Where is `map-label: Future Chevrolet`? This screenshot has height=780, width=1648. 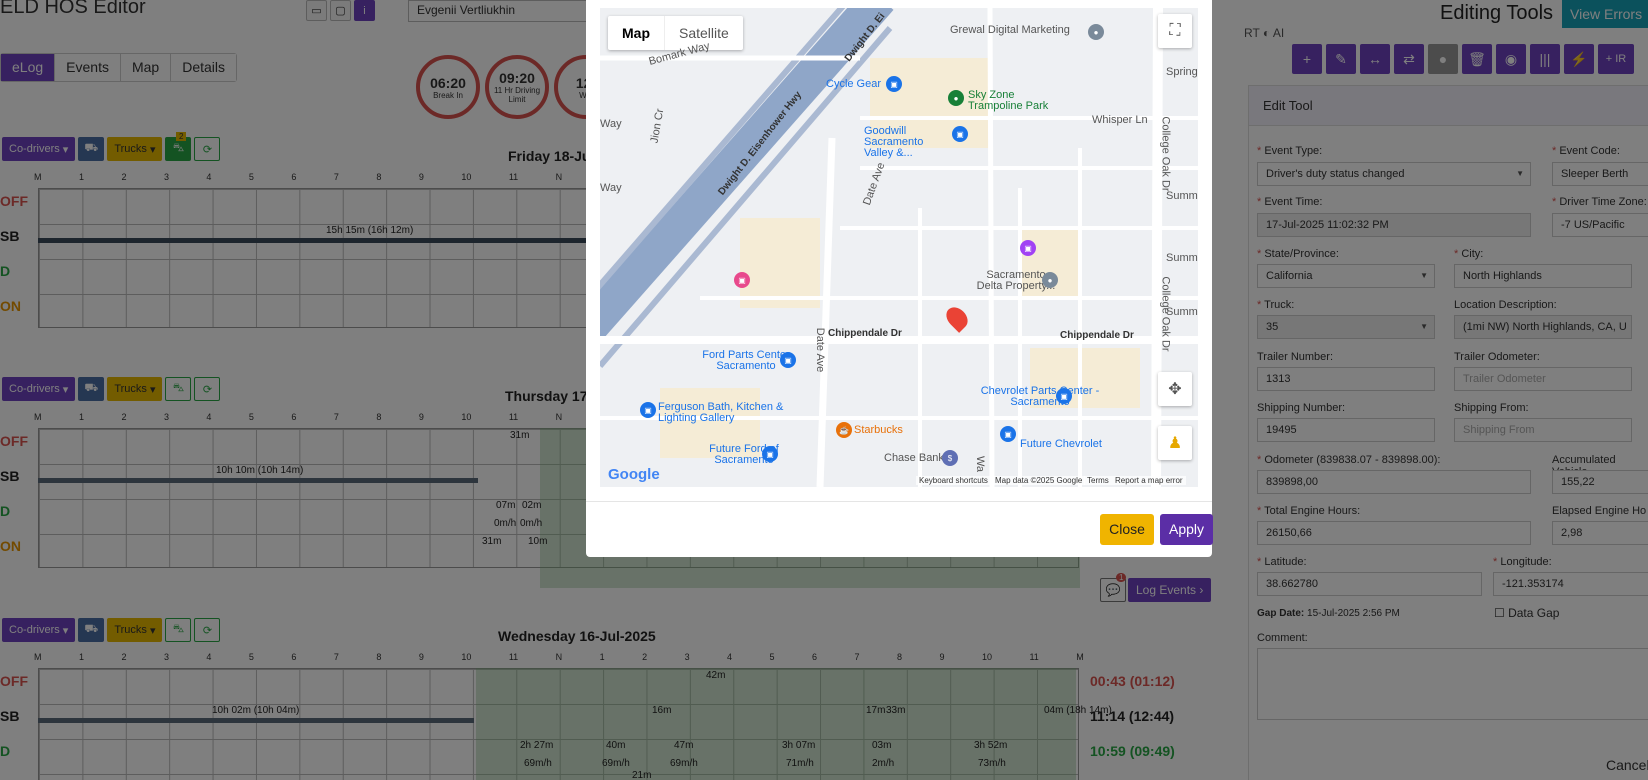 map-label: Future Chevrolet is located at coordinates (1061, 444).